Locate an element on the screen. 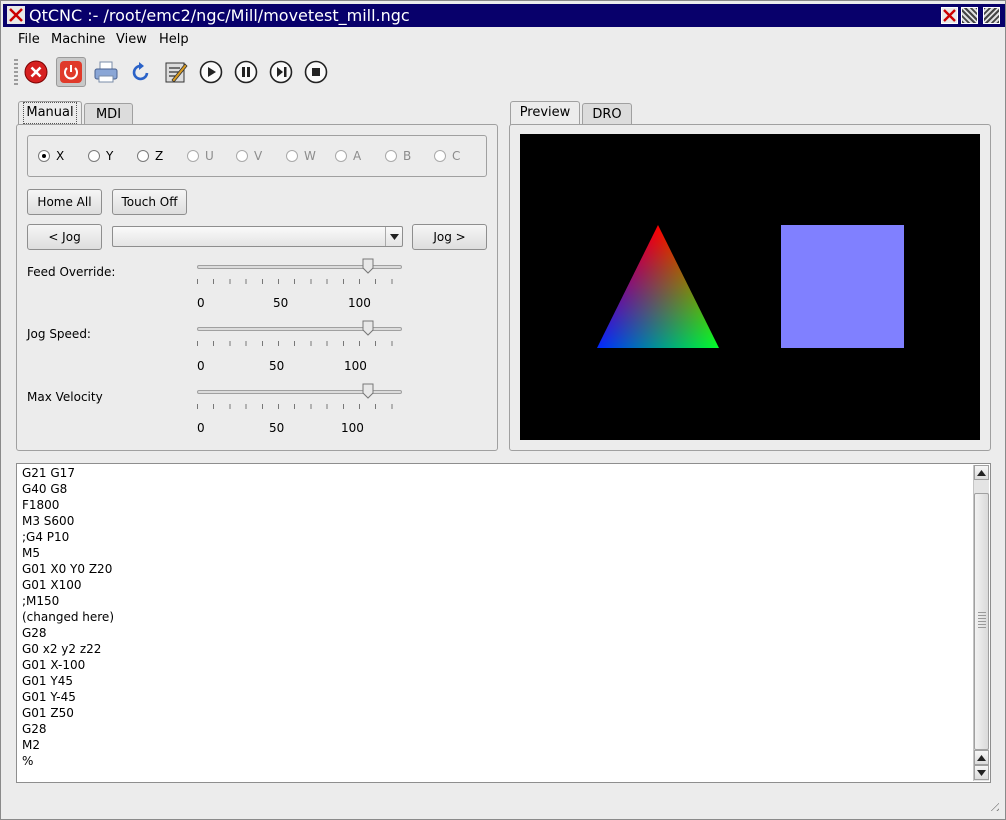 This screenshot has width=1006, height=820. gcode-line: % is located at coordinates (28, 761).